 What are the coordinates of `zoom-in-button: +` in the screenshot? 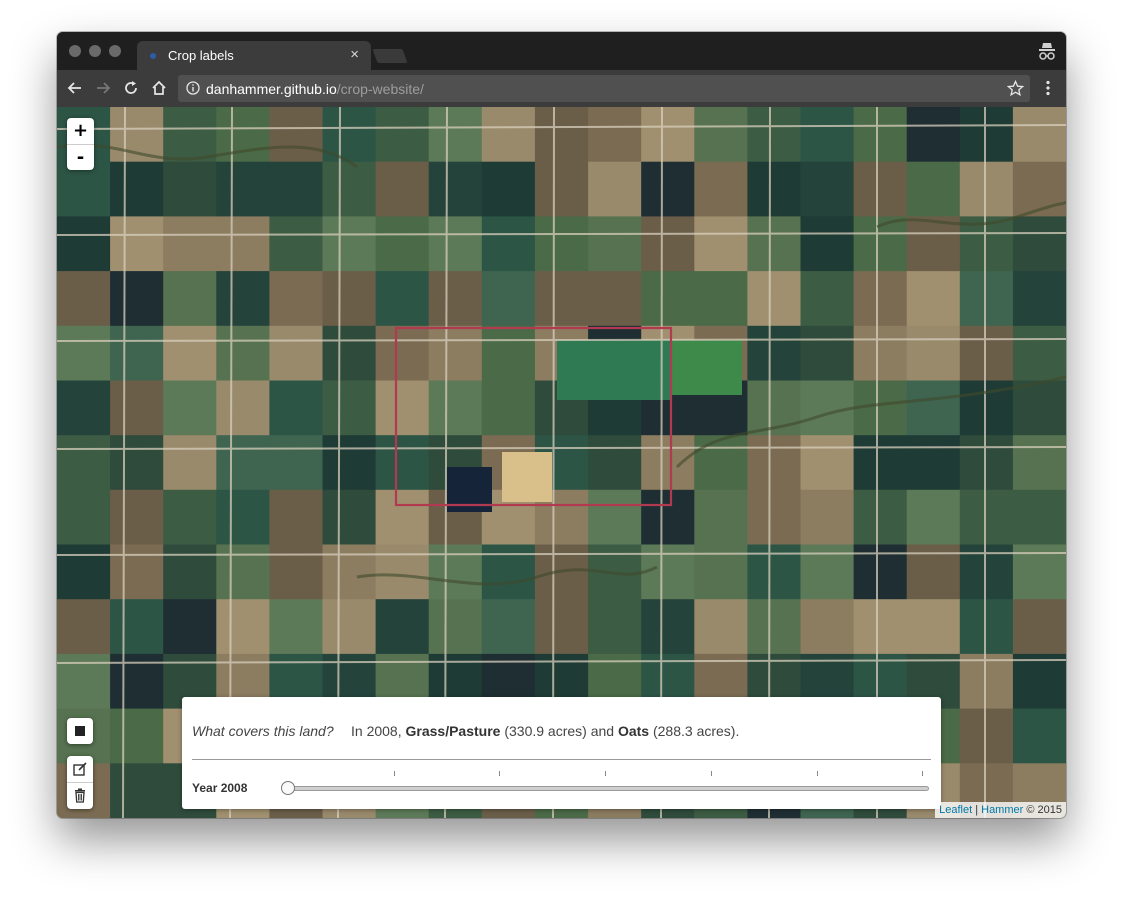 It's located at (80, 131).